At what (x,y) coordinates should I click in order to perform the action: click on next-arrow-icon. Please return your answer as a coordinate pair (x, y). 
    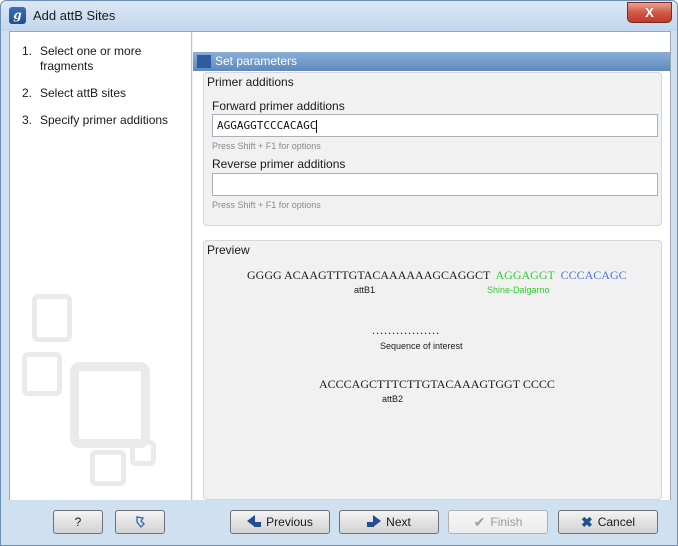
    Looking at the image, I should click on (374, 522).